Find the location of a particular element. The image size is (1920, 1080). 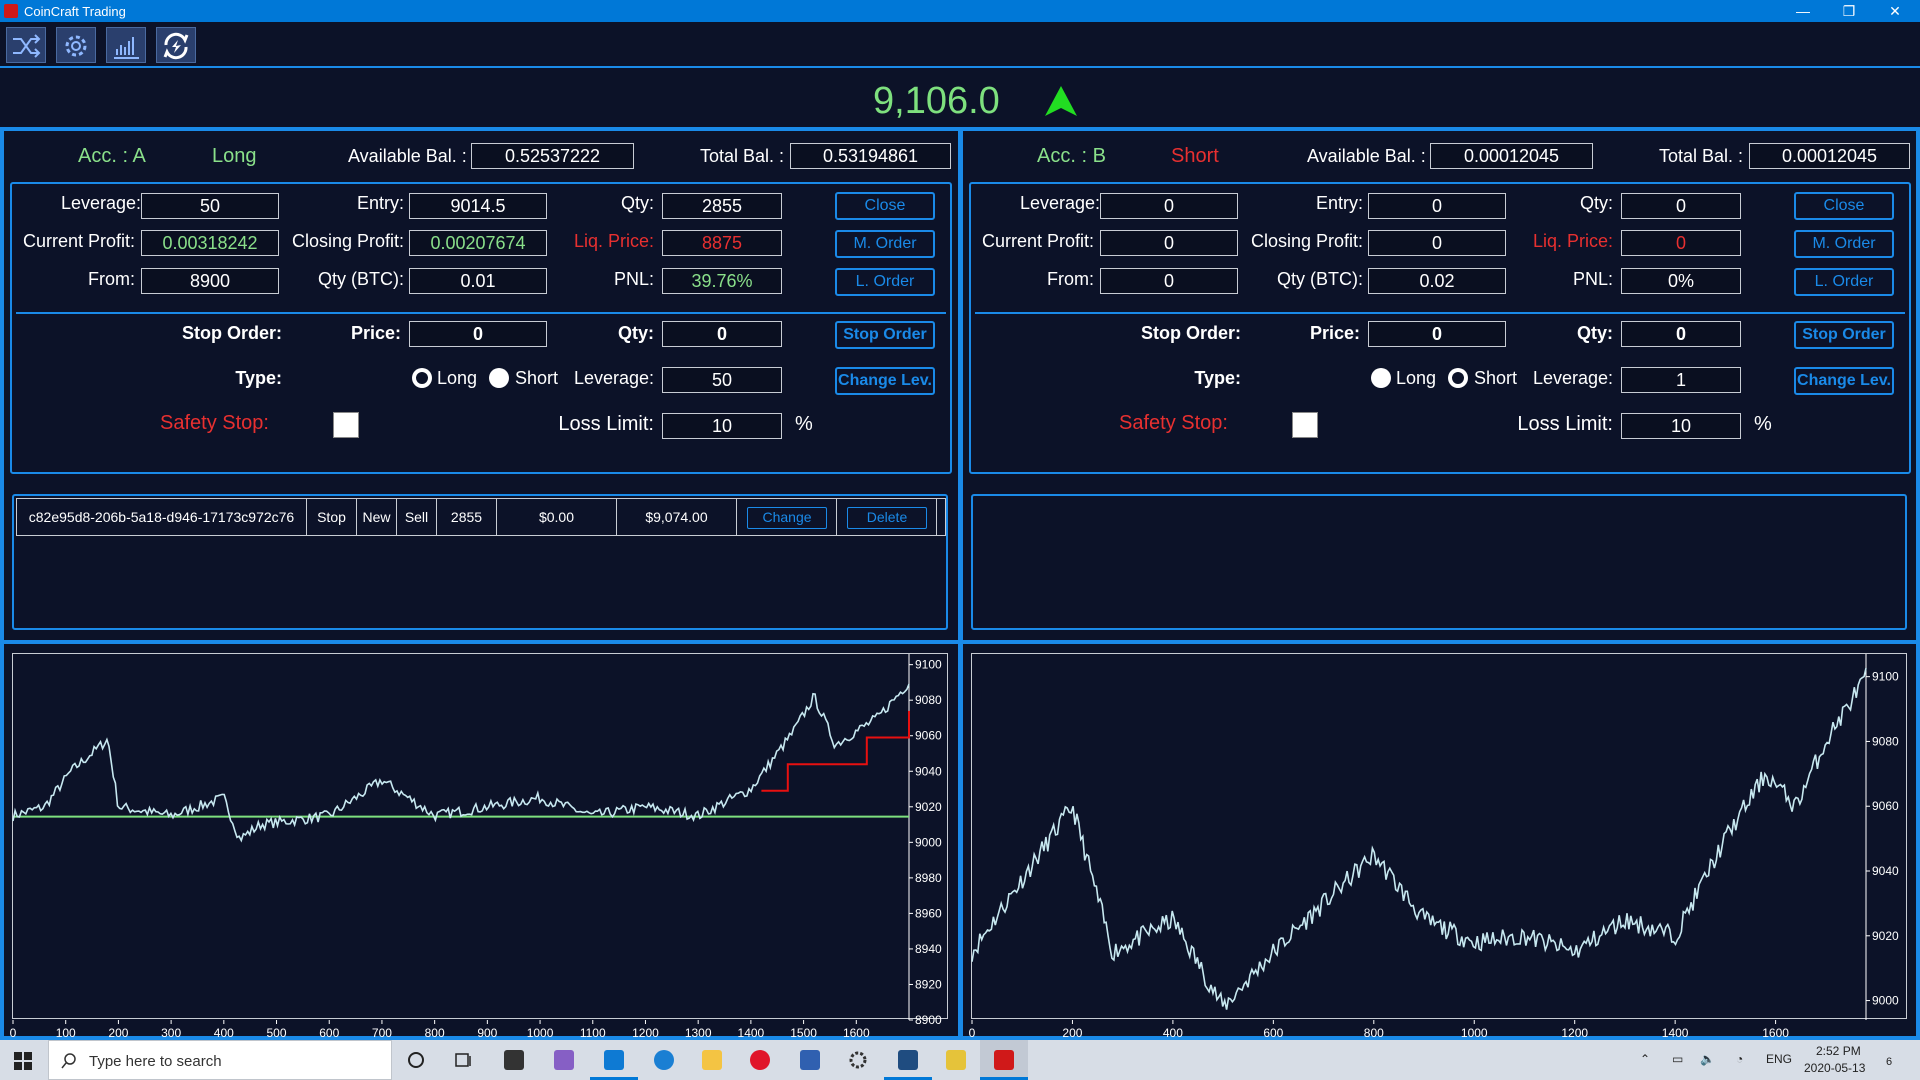

qty-btc-field: 0.01 is located at coordinates (478, 281).